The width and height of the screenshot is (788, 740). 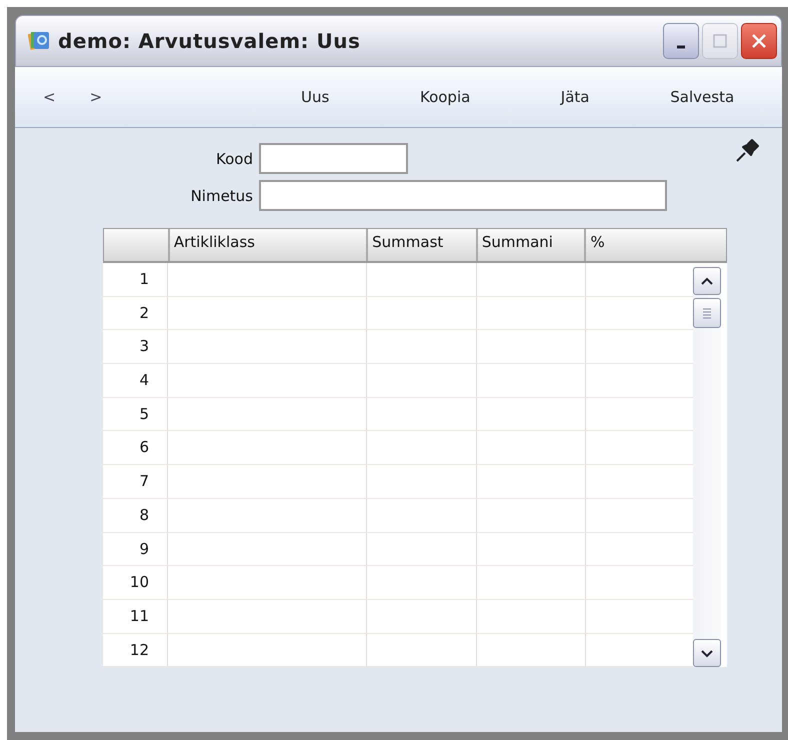 I want to click on toolbar-button: Salvesta, so click(x=690, y=97).